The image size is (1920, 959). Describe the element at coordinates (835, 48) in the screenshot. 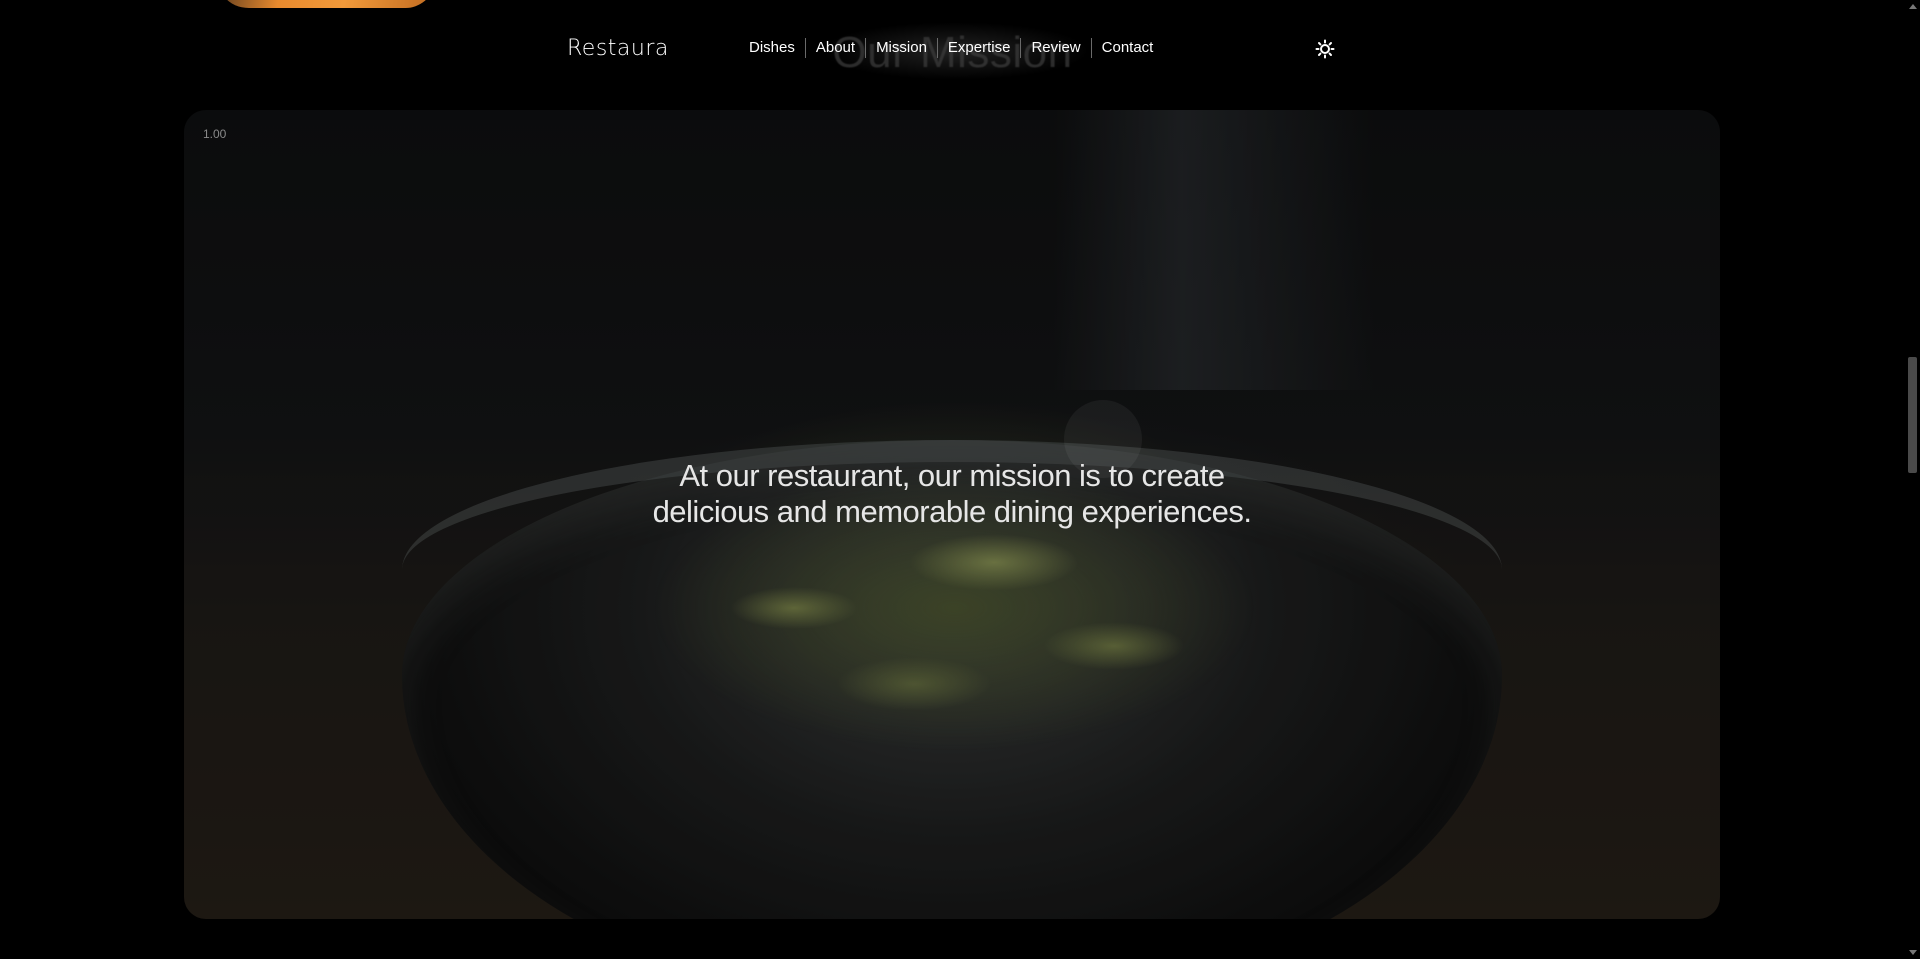

I see `nav-link-about: About` at that location.